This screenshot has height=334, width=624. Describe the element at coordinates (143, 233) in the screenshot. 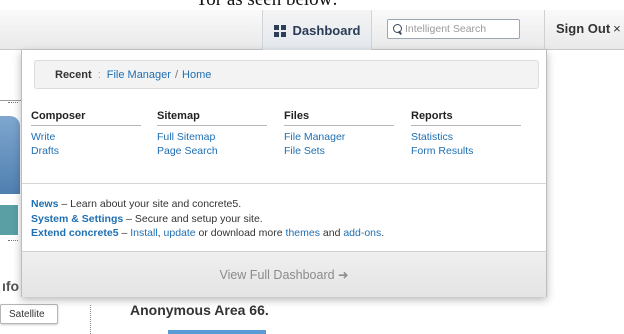

I see `install-link: Install` at that location.